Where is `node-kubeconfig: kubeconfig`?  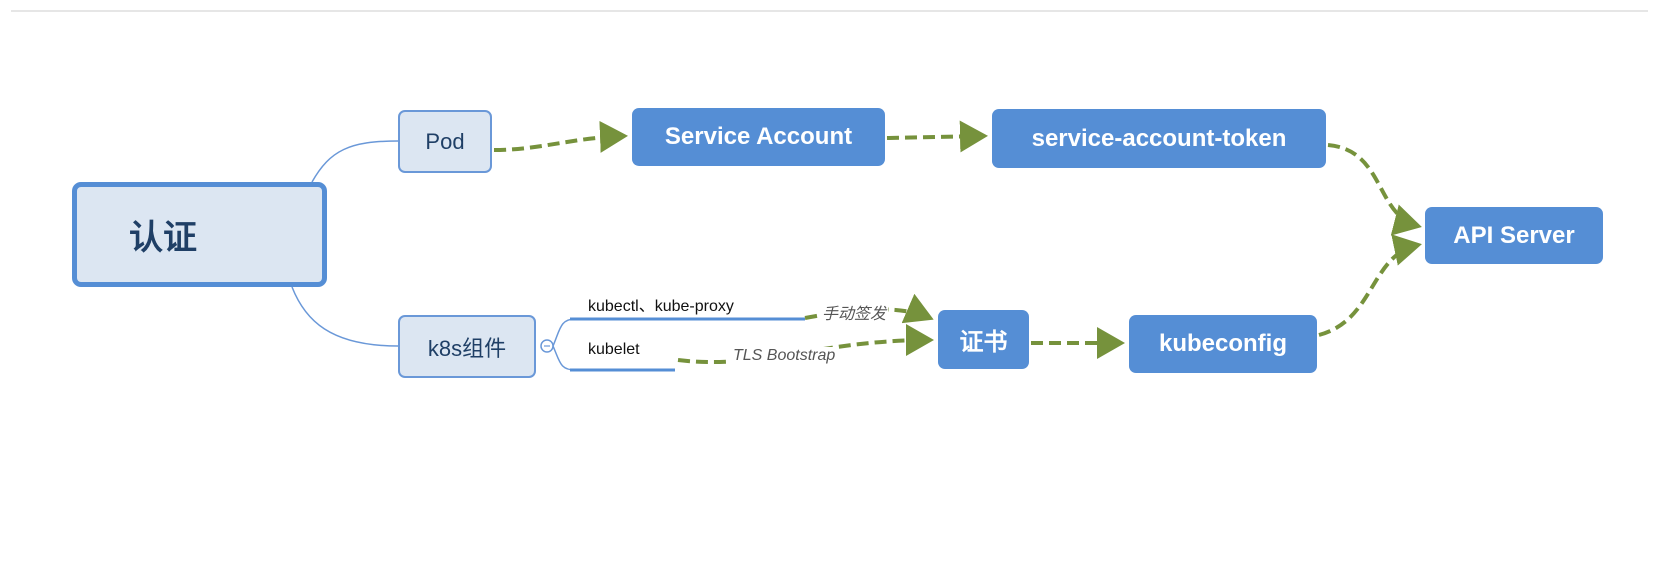 node-kubeconfig: kubeconfig is located at coordinates (1223, 344).